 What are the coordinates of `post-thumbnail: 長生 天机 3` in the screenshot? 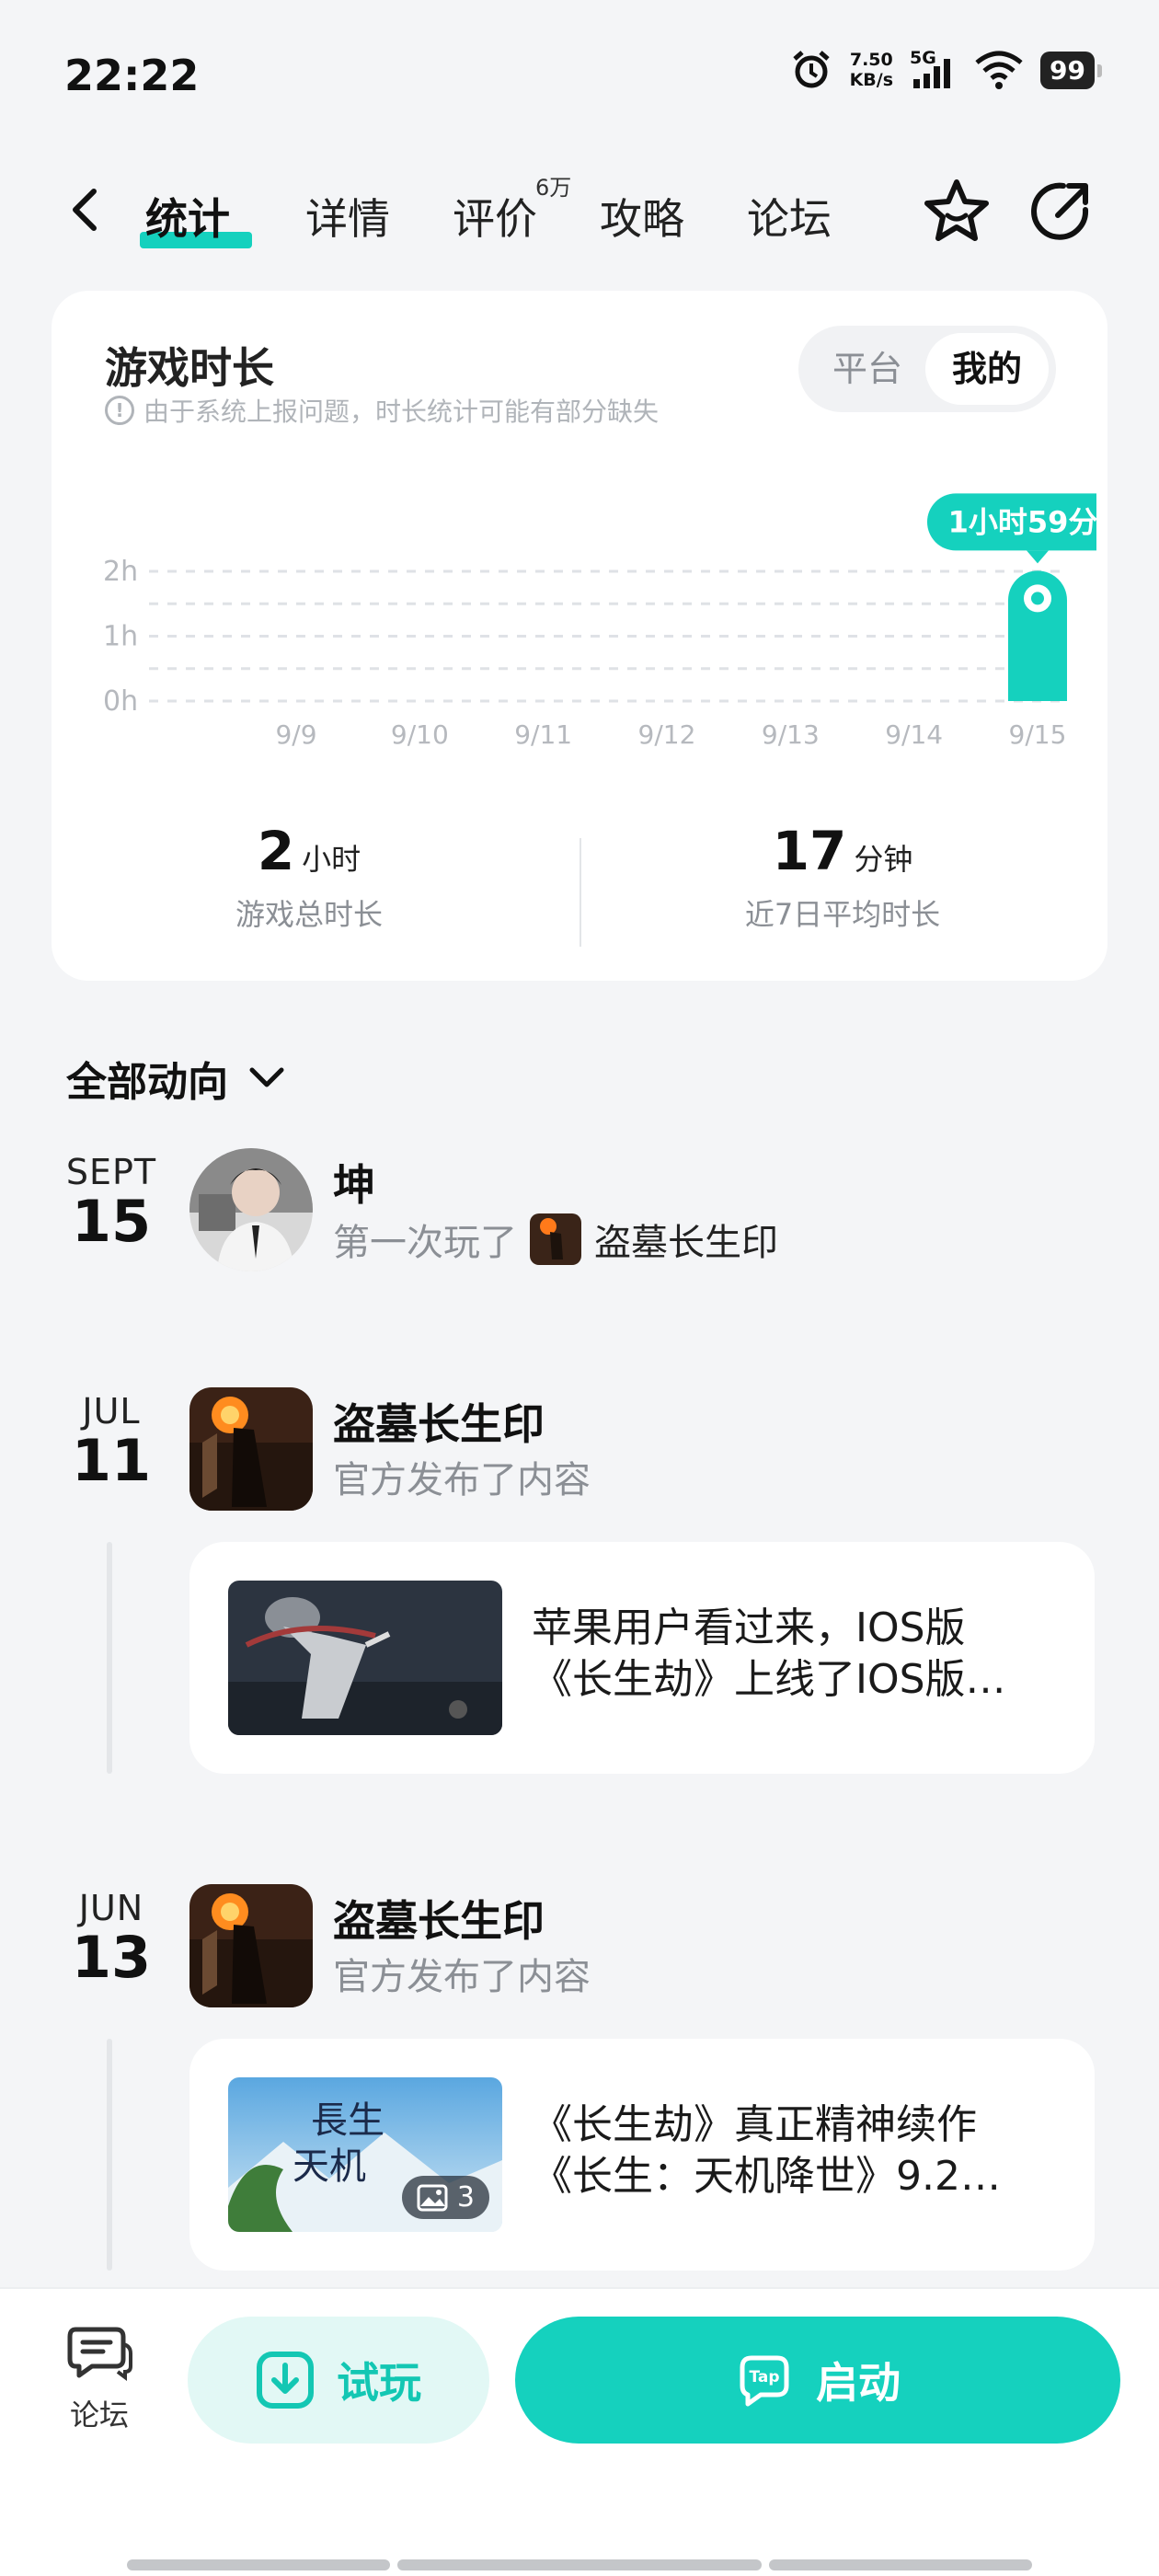 It's located at (365, 2154).